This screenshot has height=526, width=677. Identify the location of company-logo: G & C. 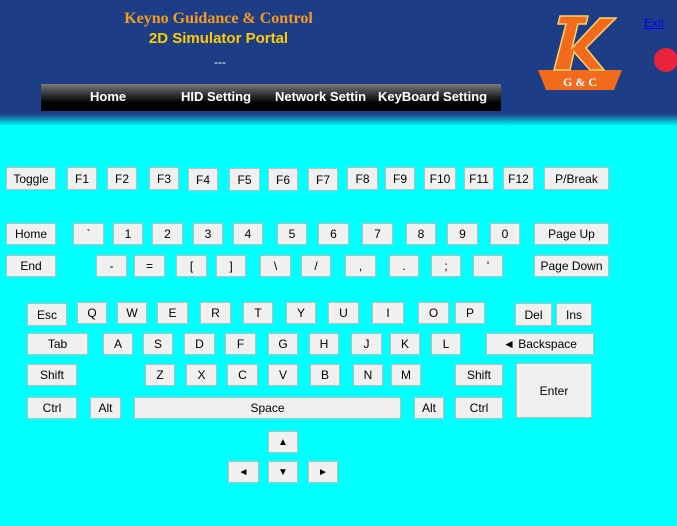
(580, 52).